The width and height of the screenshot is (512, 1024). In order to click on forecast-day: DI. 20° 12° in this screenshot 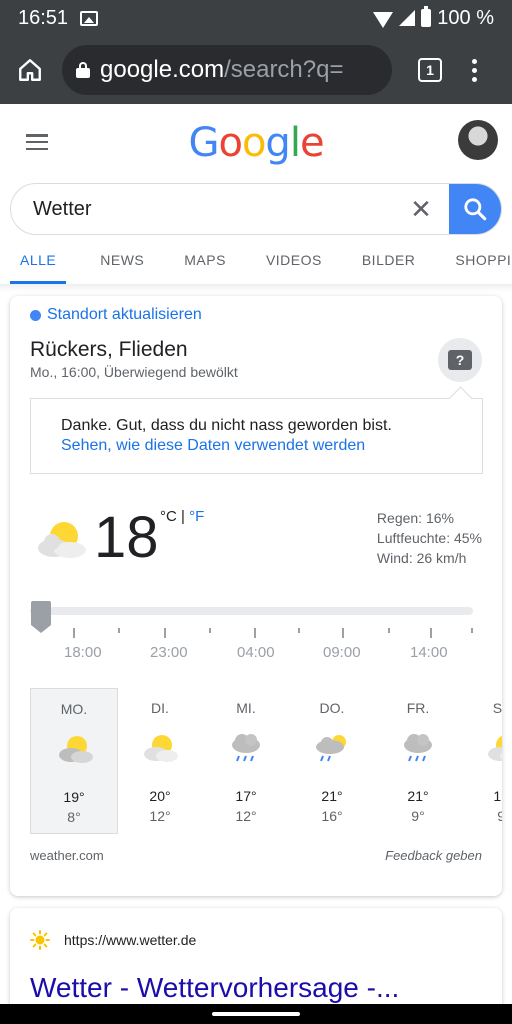, I will do `click(160, 761)`.